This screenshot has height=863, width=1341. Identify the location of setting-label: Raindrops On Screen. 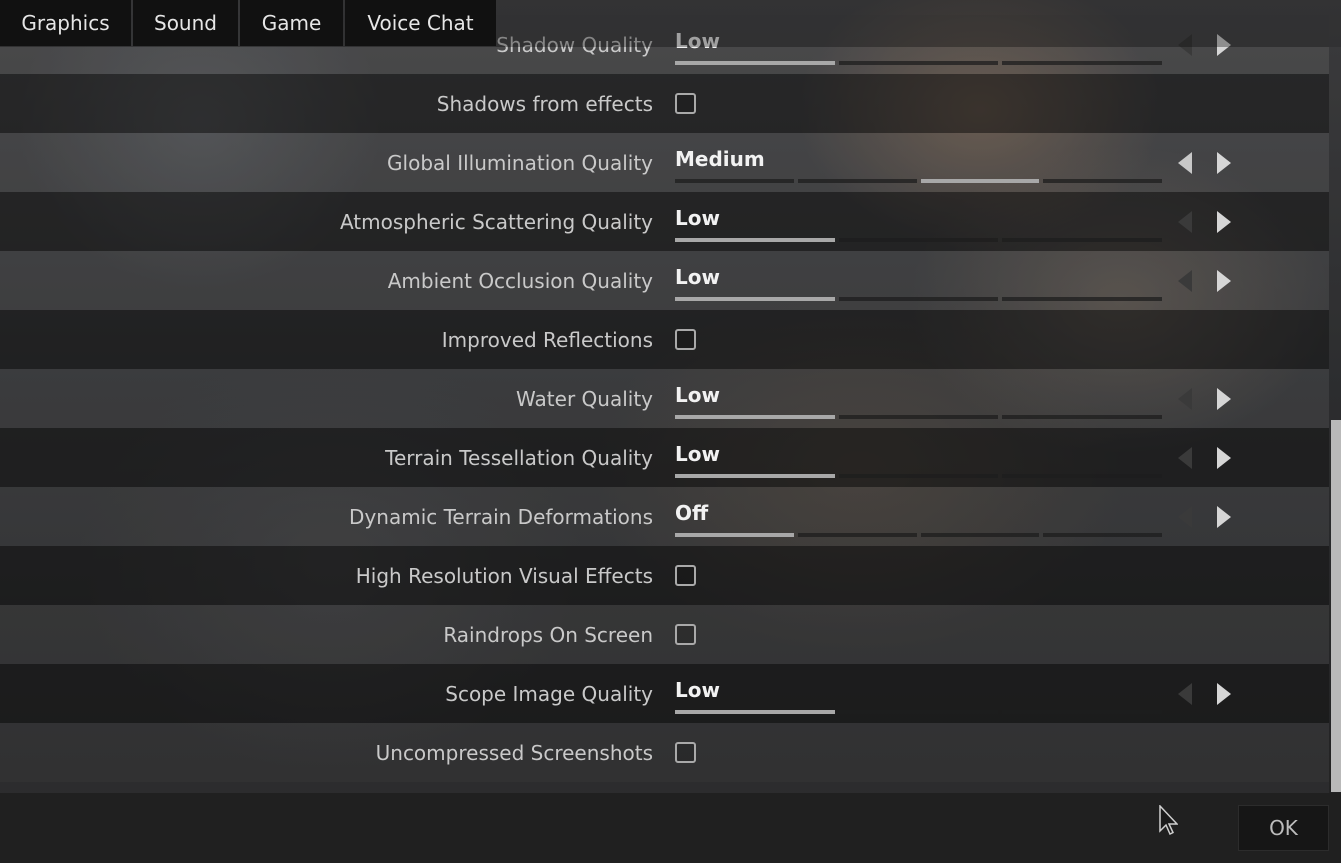
(548, 634).